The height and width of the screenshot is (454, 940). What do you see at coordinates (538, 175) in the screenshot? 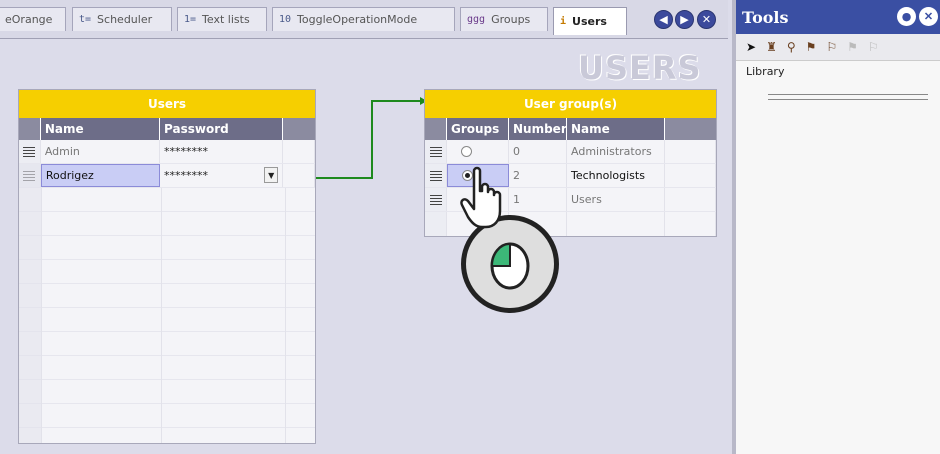
I see `group-number-cell: 2` at bounding box center [538, 175].